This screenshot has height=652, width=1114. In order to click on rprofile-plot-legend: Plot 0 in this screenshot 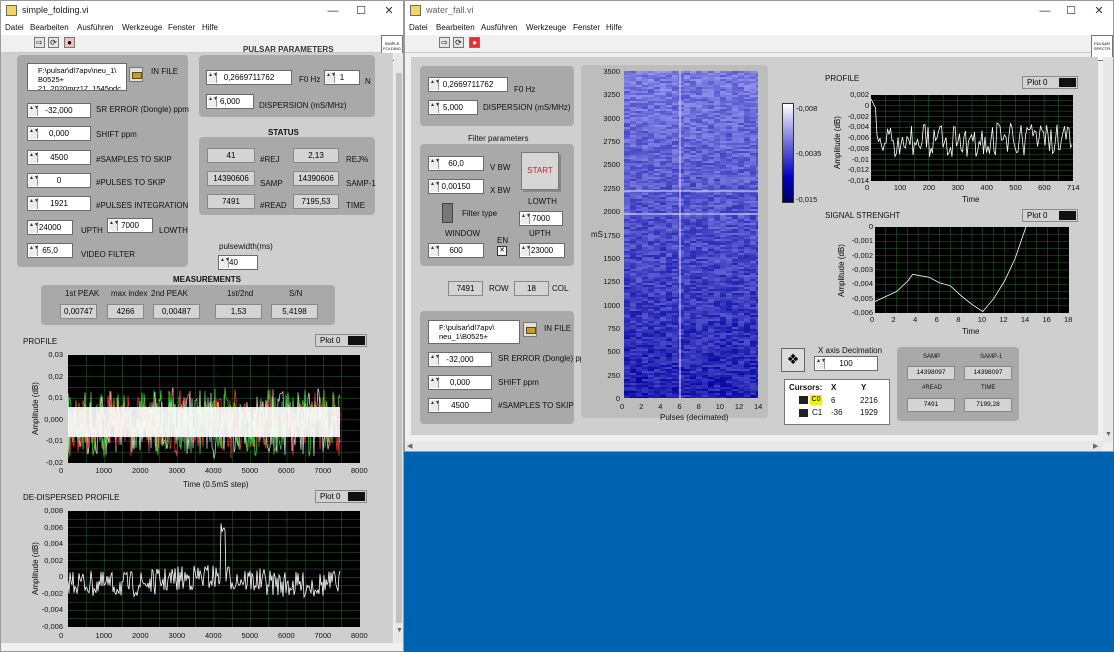, I will do `click(1050, 82)`.